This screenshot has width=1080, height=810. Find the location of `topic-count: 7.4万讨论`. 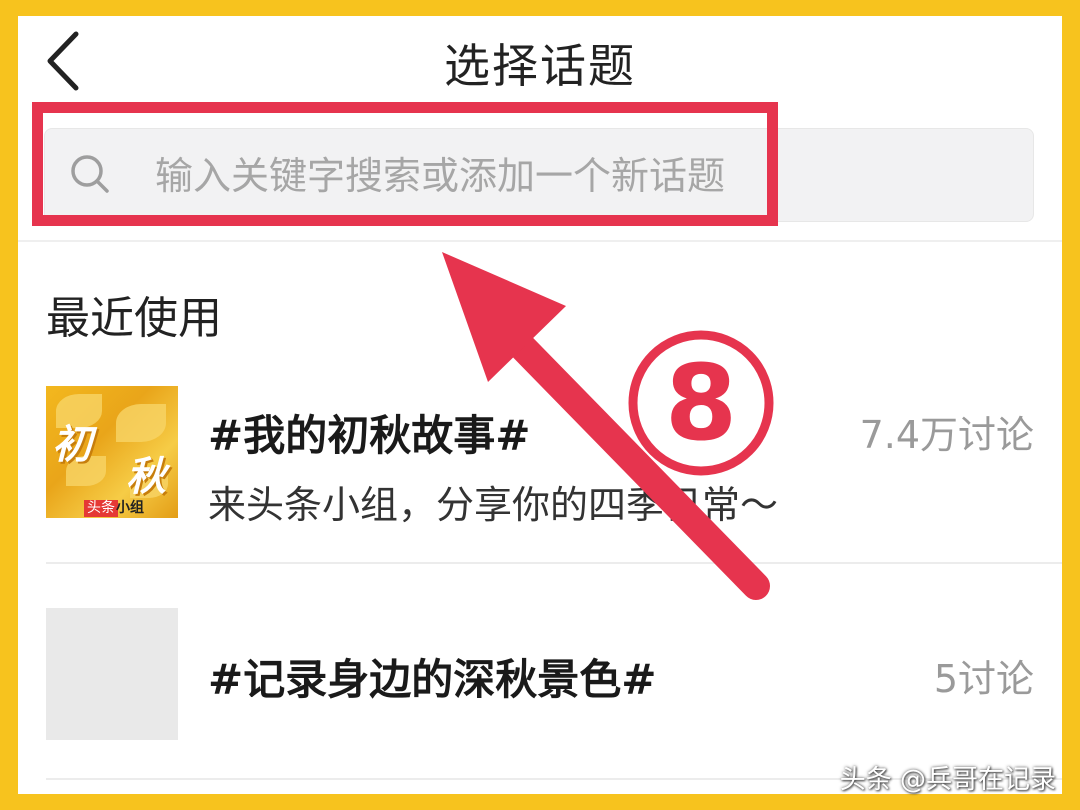

topic-count: 7.4万讨论 is located at coordinates (946, 435).